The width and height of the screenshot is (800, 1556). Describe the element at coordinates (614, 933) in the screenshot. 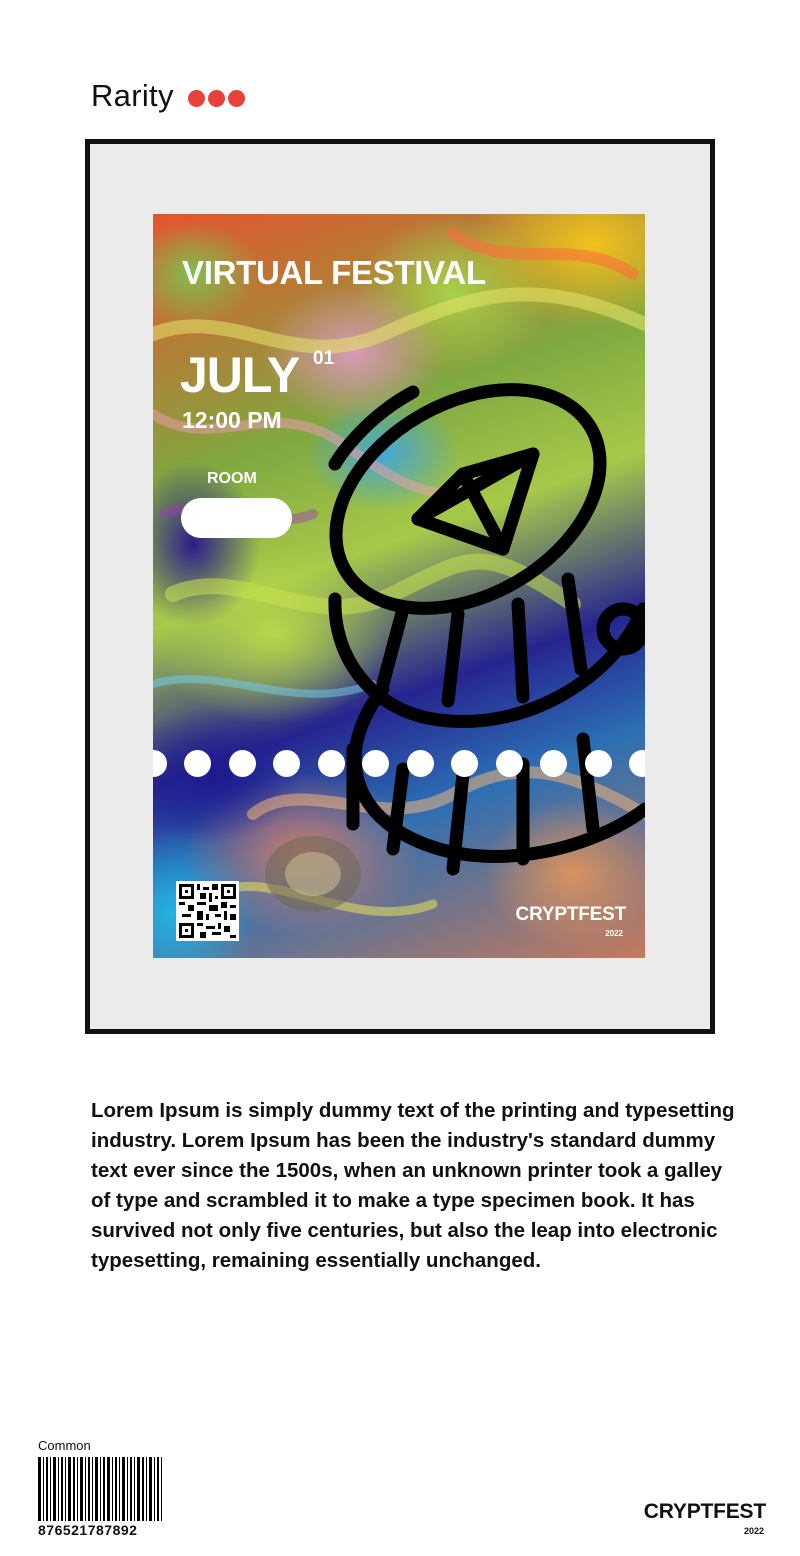

I see `ticket-year: 2022` at that location.